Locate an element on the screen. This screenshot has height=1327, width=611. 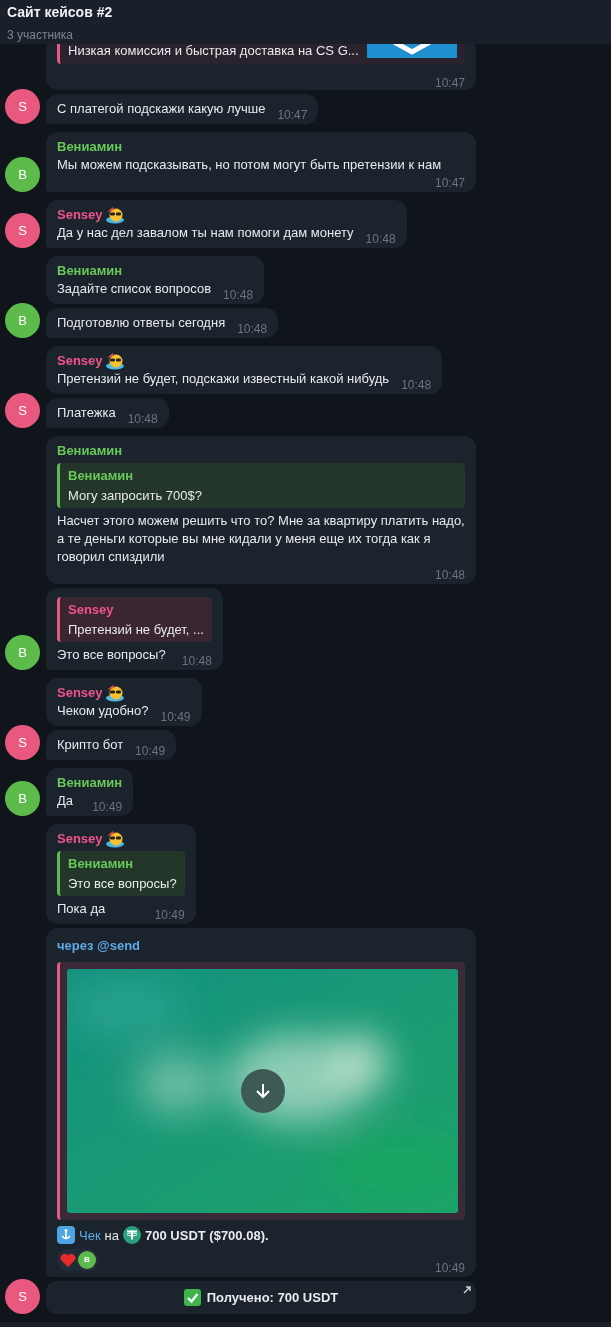
reaction-avatar: В is located at coordinates (87, 1260).